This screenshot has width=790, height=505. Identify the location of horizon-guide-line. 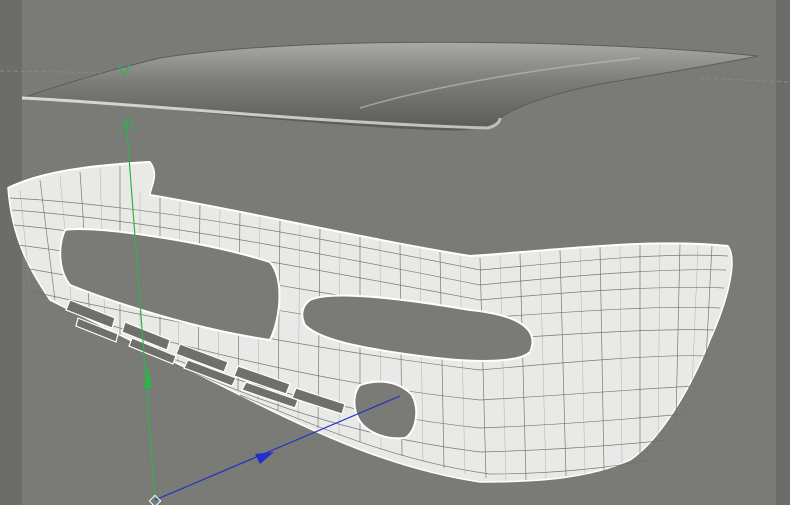
(744, 80).